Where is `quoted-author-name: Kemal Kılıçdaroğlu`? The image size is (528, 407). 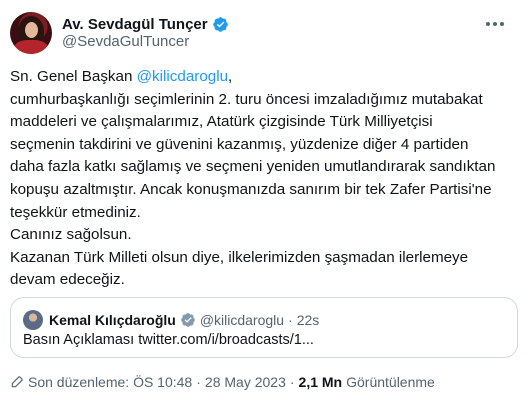
quoted-author-name: Kemal Kılıçdaroğlu is located at coordinates (112, 320).